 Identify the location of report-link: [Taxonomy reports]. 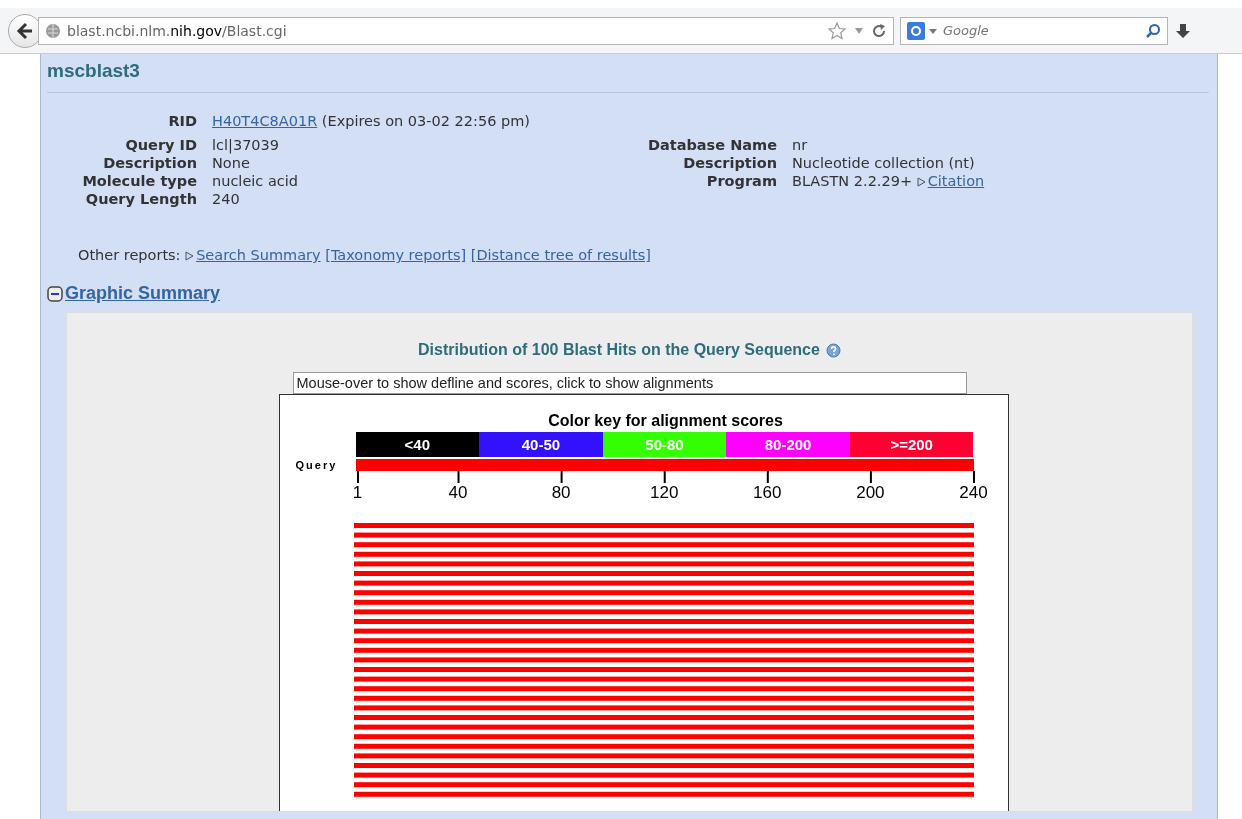
(396, 255).